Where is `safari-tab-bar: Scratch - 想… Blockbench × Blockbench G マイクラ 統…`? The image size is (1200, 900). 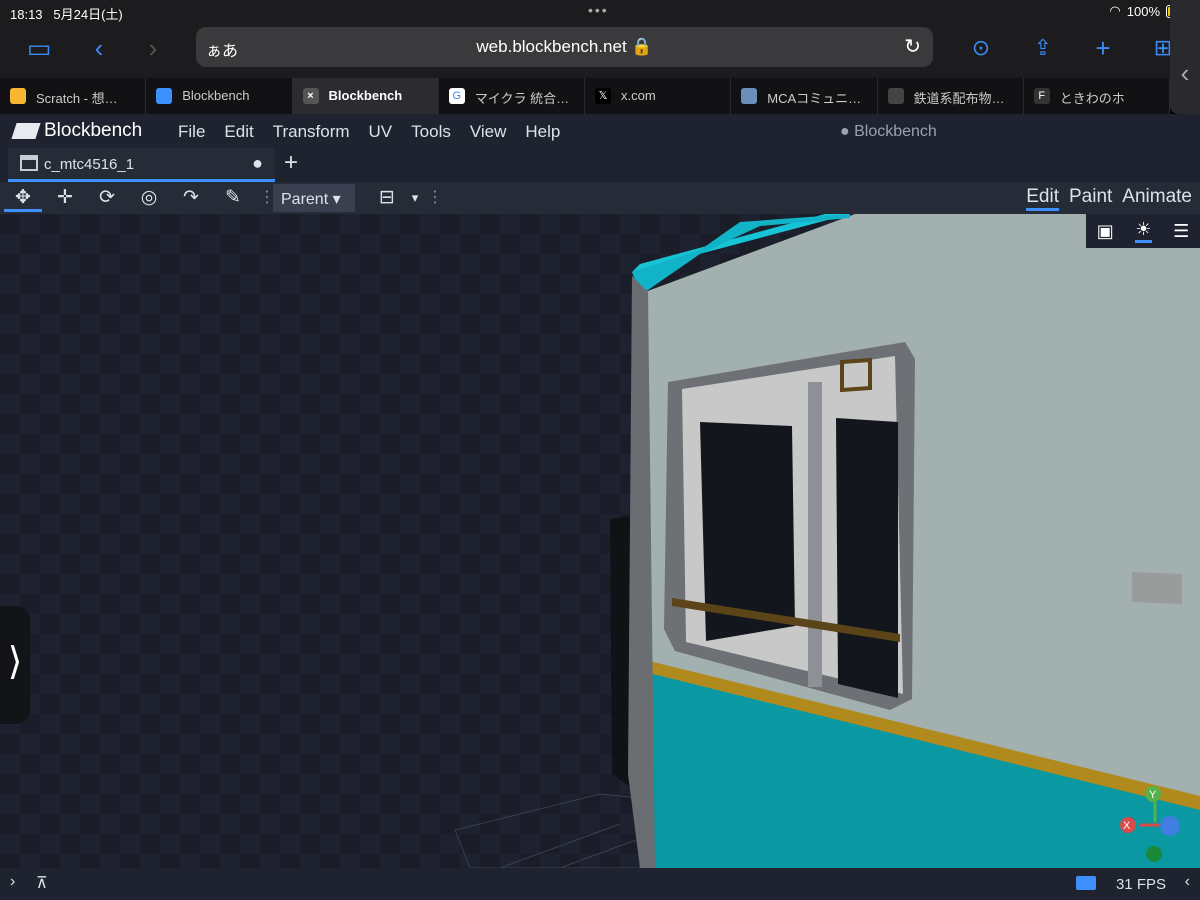 safari-tab-bar: Scratch - 想… Blockbench × Blockbench G マイクラ 統… is located at coordinates (585, 96).